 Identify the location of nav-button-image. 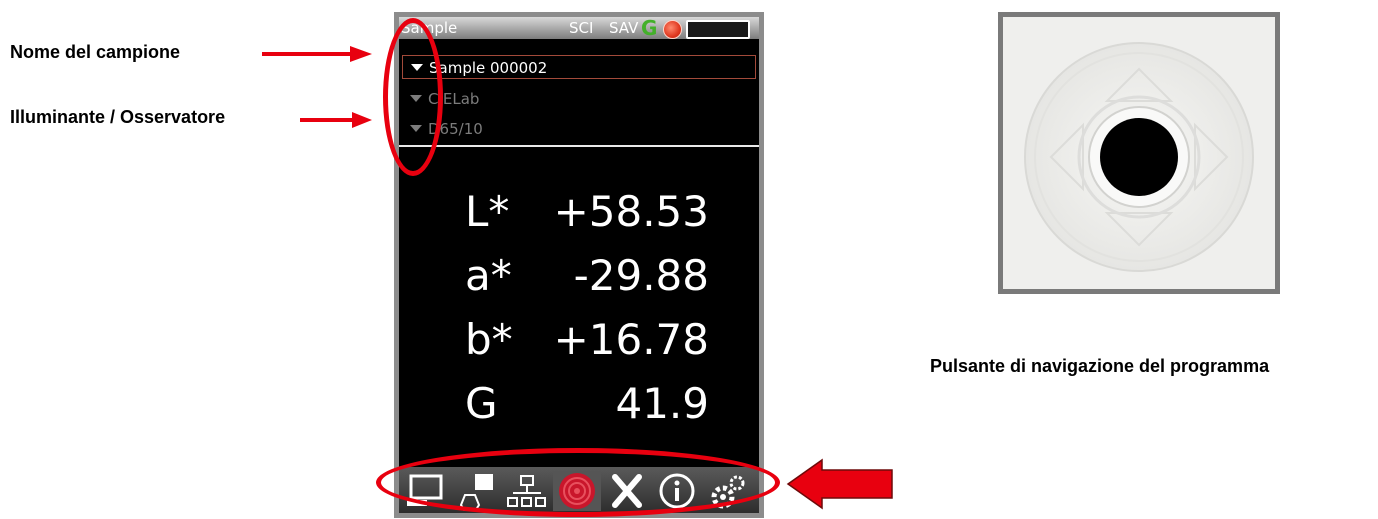
(1139, 153).